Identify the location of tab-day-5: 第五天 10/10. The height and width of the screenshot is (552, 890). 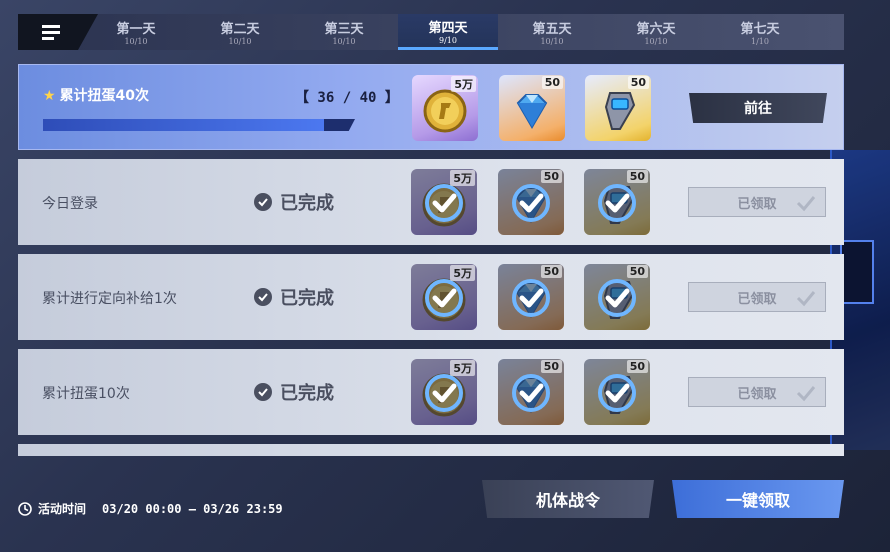
(552, 32).